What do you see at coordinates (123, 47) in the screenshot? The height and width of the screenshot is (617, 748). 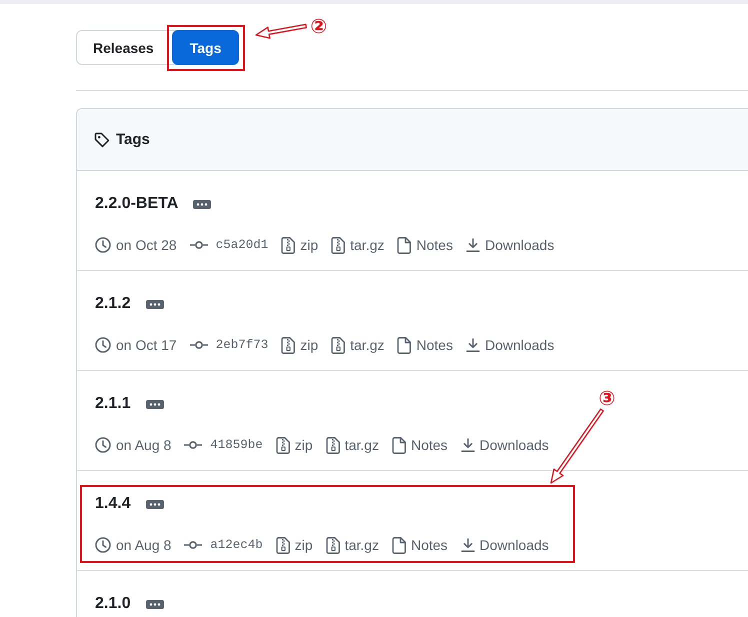 I see `tab: Releases` at bounding box center [123, 47].